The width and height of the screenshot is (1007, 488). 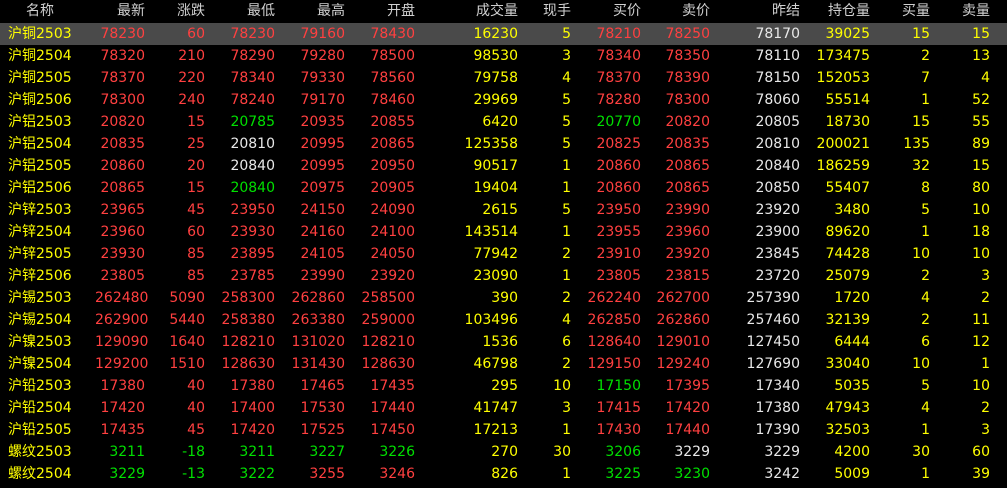 What do you see at coordinates (242, 11) in the screenshot?
I see `header-low: 最低` at bounding box center [242, 11].